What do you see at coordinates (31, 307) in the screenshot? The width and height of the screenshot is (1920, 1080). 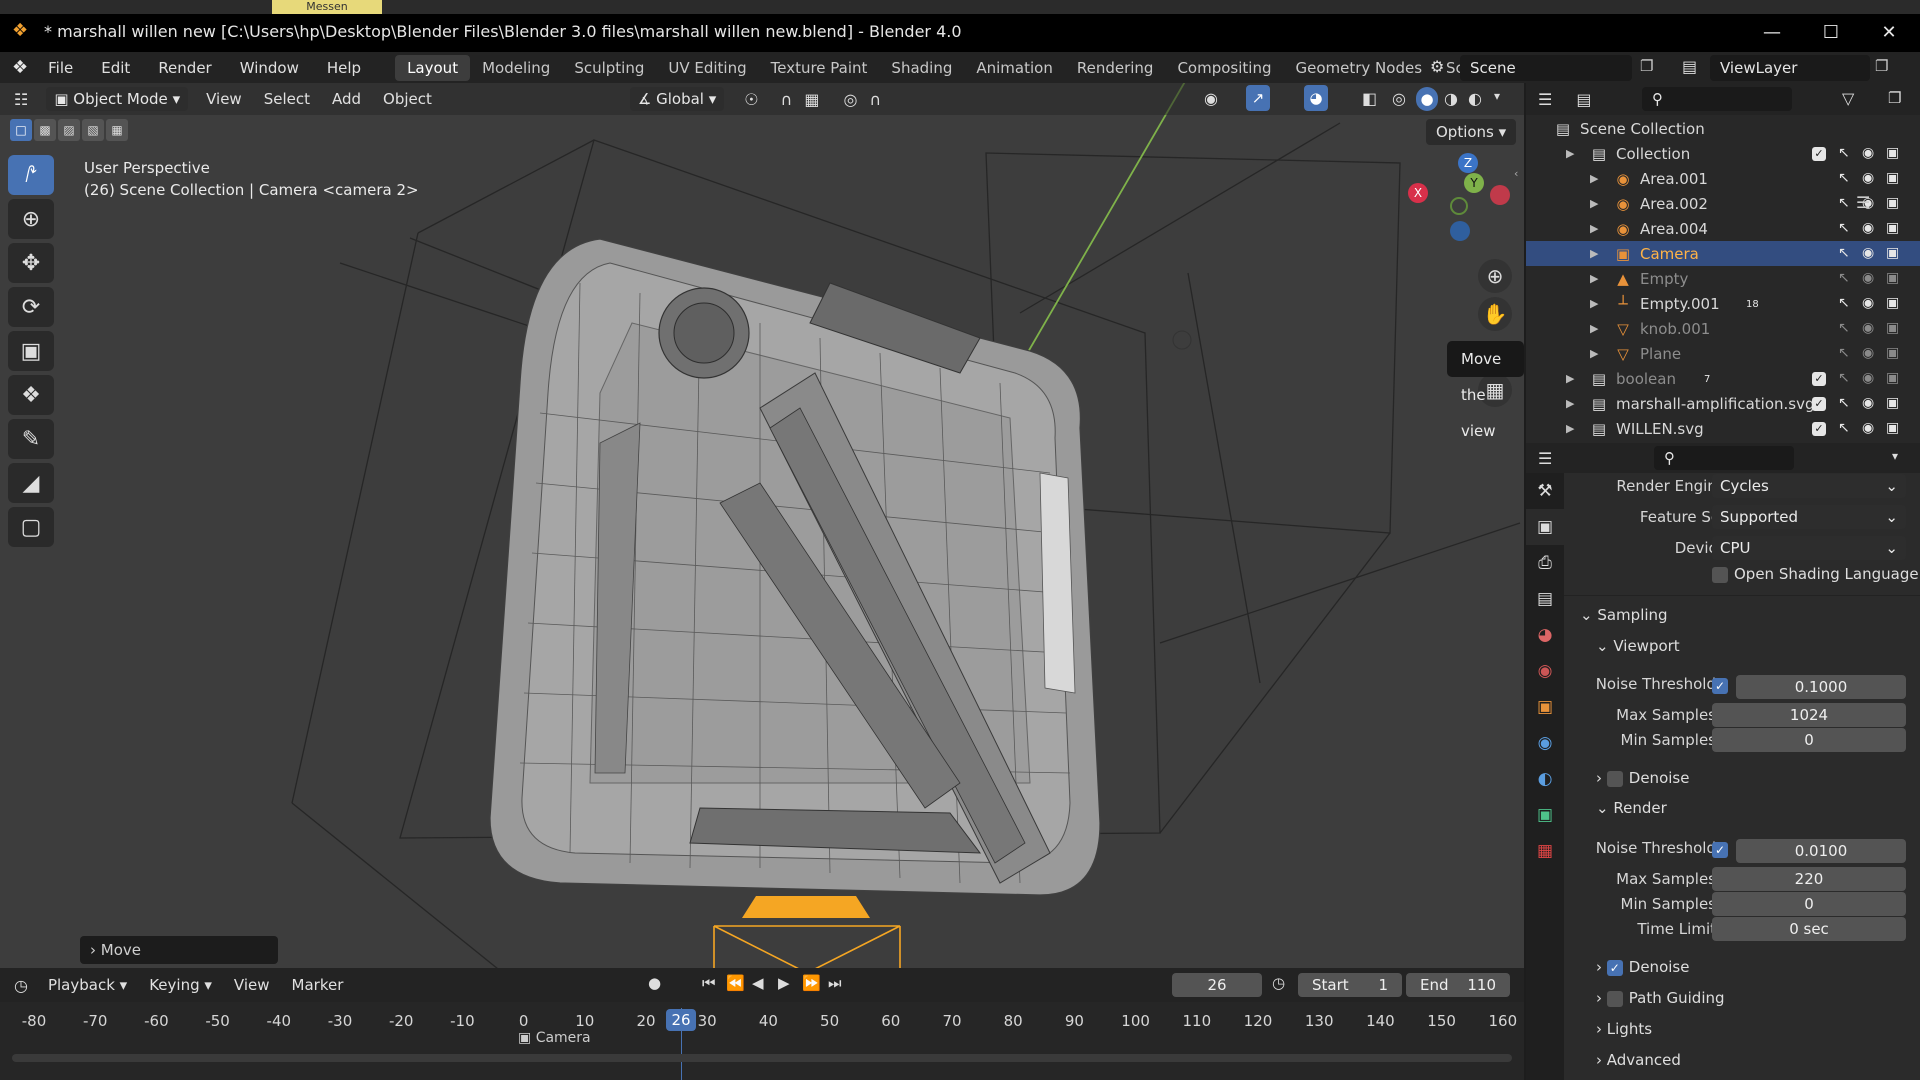 I see `rotate-tool-icon: ⟳` at bounding box center [31, 307].